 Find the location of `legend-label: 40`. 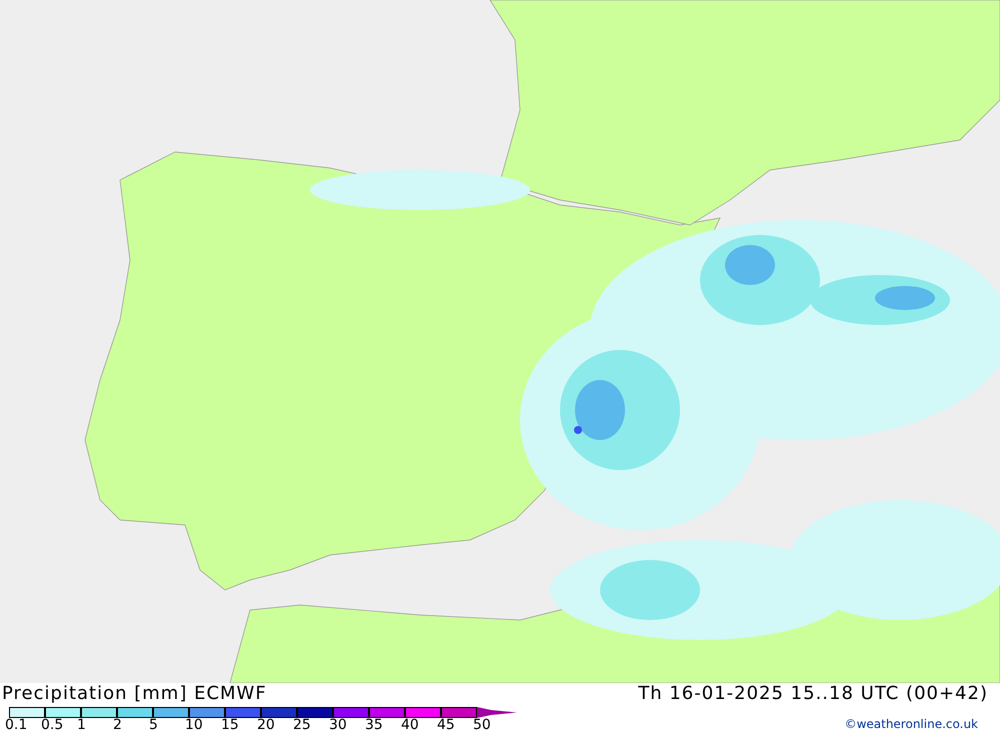

legend-label: 40 is located at coordinates (410, 725).